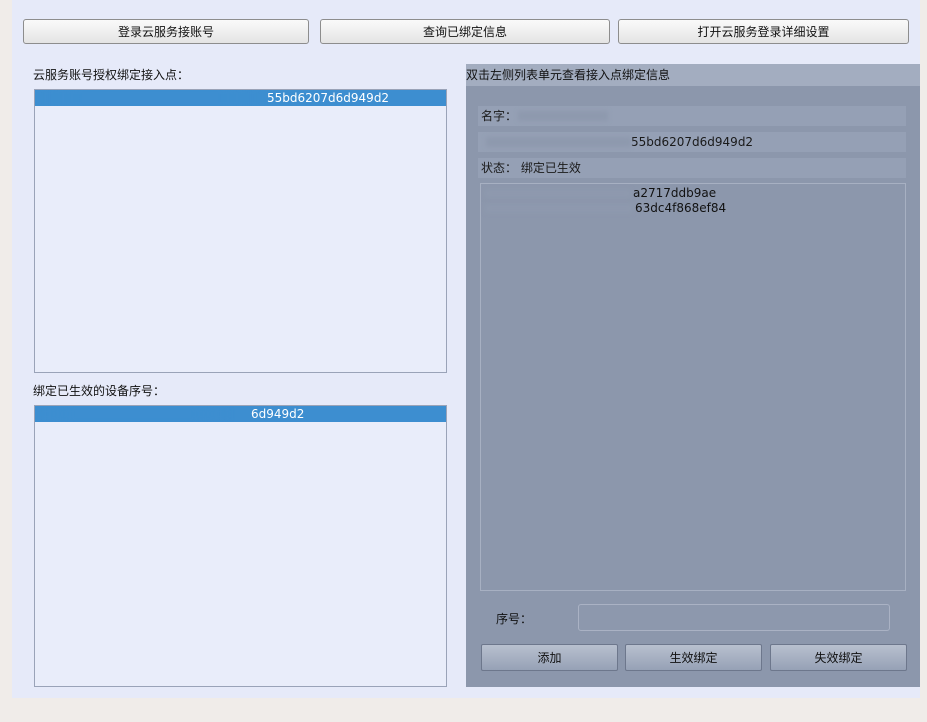  I want to click on enable-binding-button: 生效绑定, so click(693, 657).